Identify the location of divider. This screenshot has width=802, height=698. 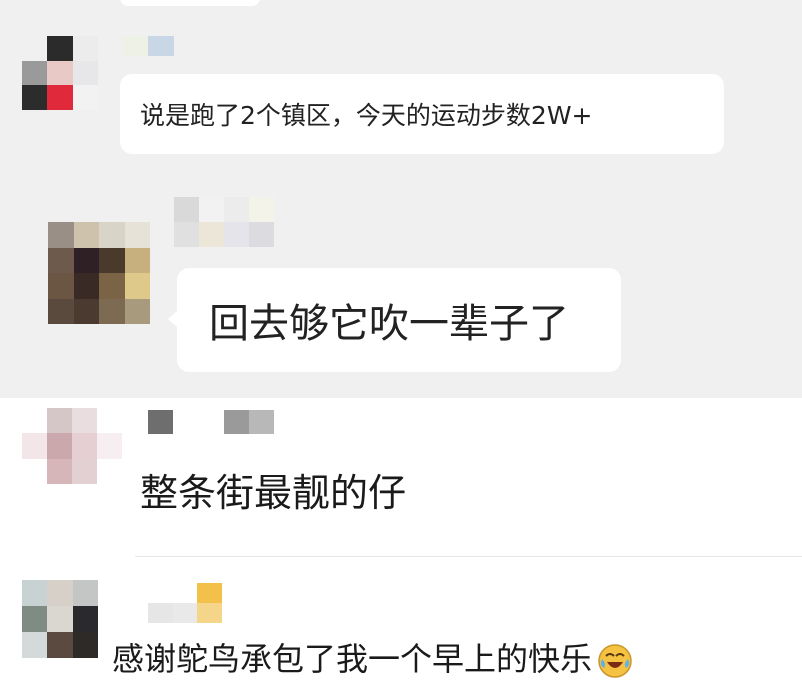
(468, 556).